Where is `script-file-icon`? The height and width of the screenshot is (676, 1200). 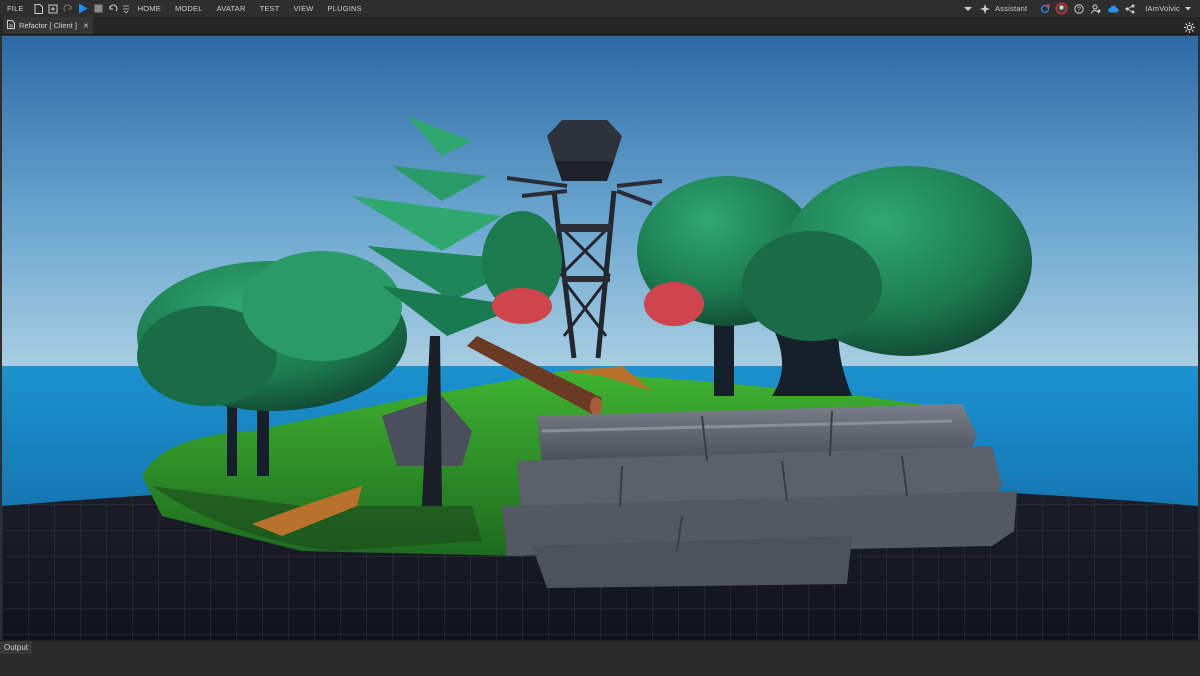 script-file-icon is located at coordinates (11, 25).